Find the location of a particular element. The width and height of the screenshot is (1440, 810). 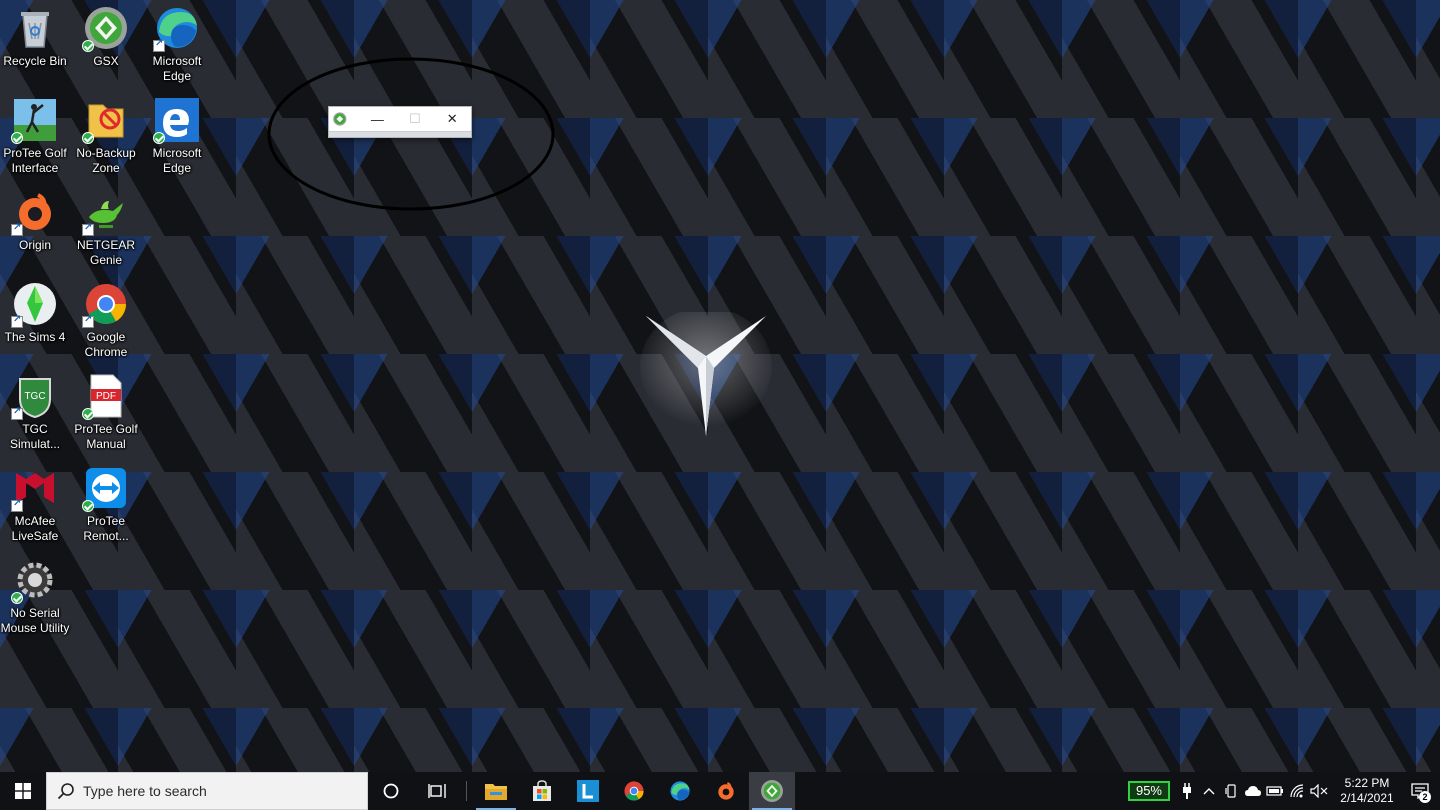

no-backup-folder-icon is located at coordinates (106, 120).